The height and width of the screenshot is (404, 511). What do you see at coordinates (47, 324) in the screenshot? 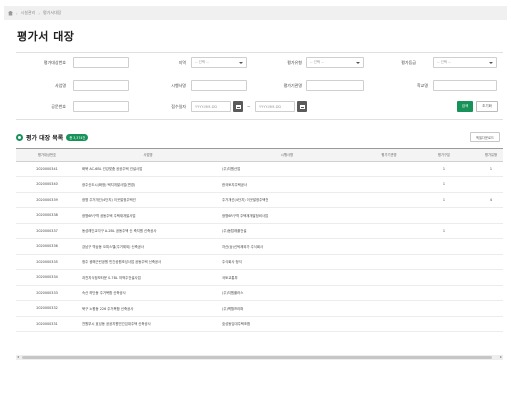
I see `cell-eval-no: 2020000331` at bounding box center [47, 324].